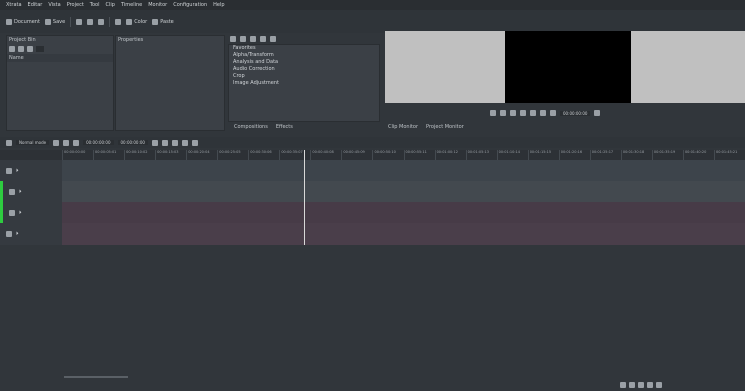  Describe the element at coordinates (304, 76) in the screenshot. I see `effect-category: Crop` at that location.